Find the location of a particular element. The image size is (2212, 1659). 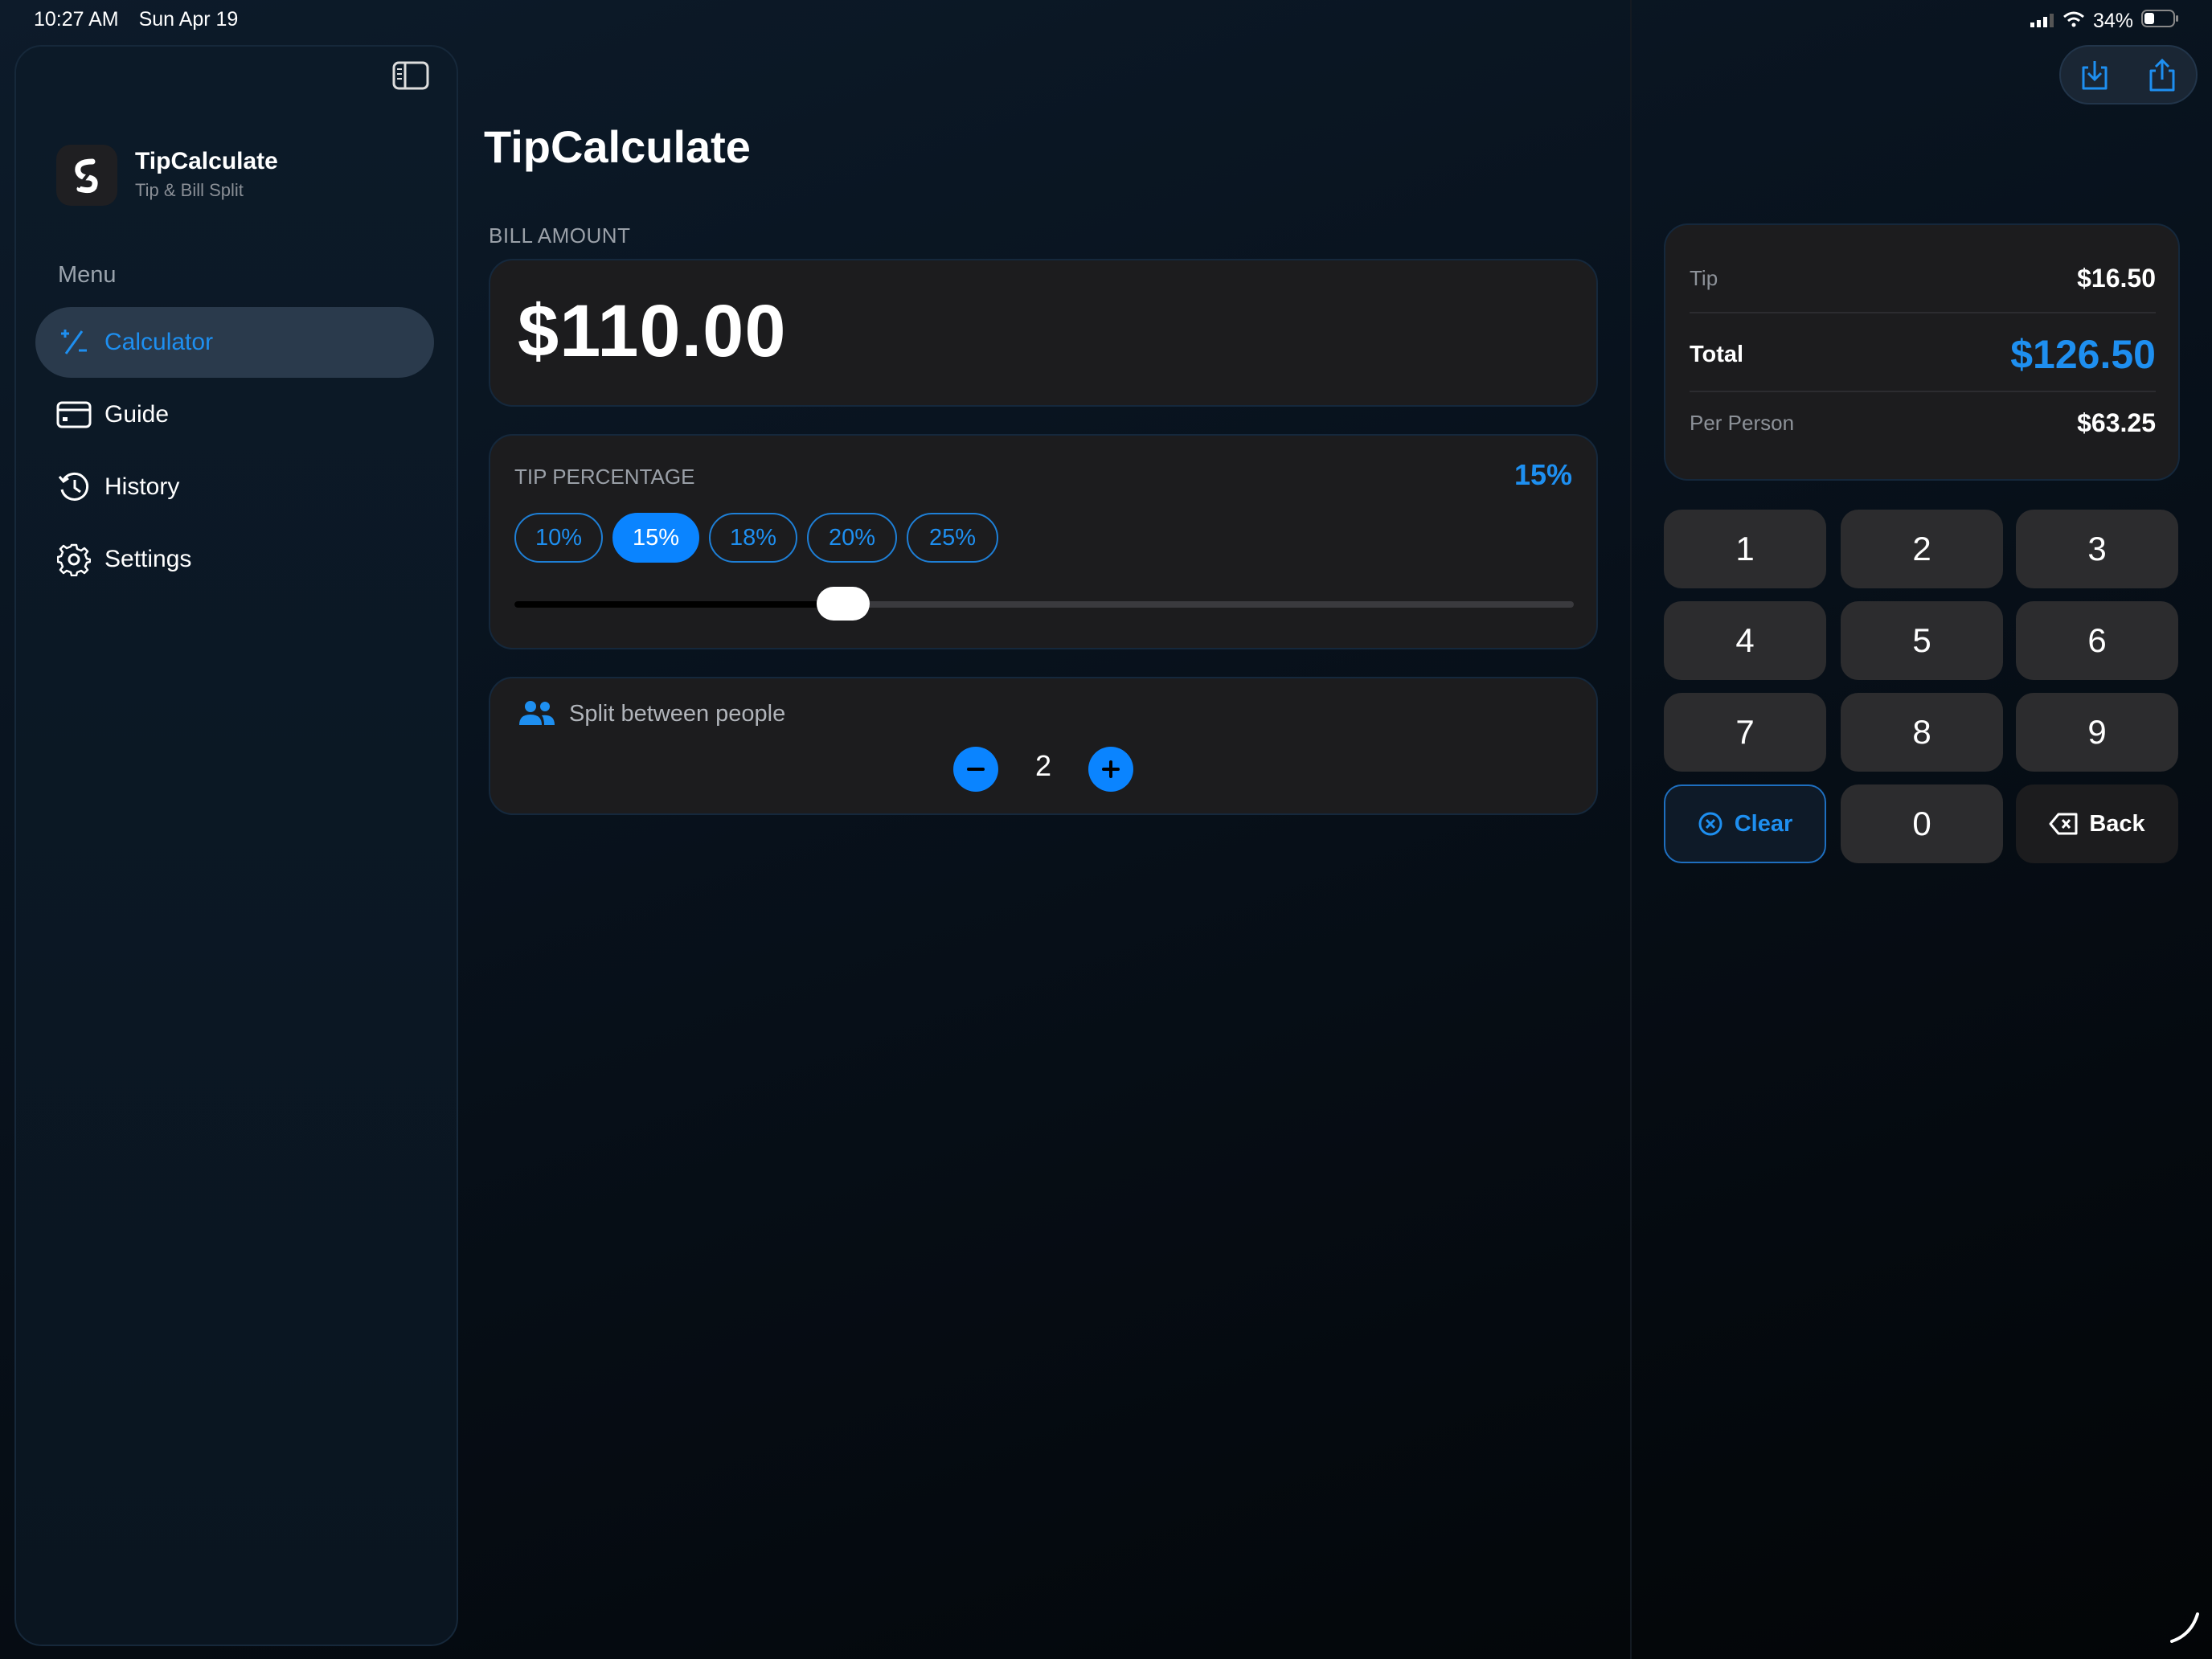

tip-slider-track is located at coordinates (1044, 604).